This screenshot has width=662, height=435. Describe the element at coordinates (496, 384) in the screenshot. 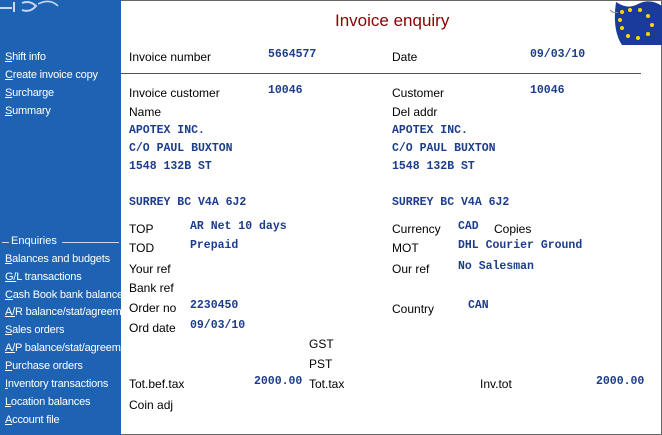

I see `inv-tot-label: Inv.tot` at that location.